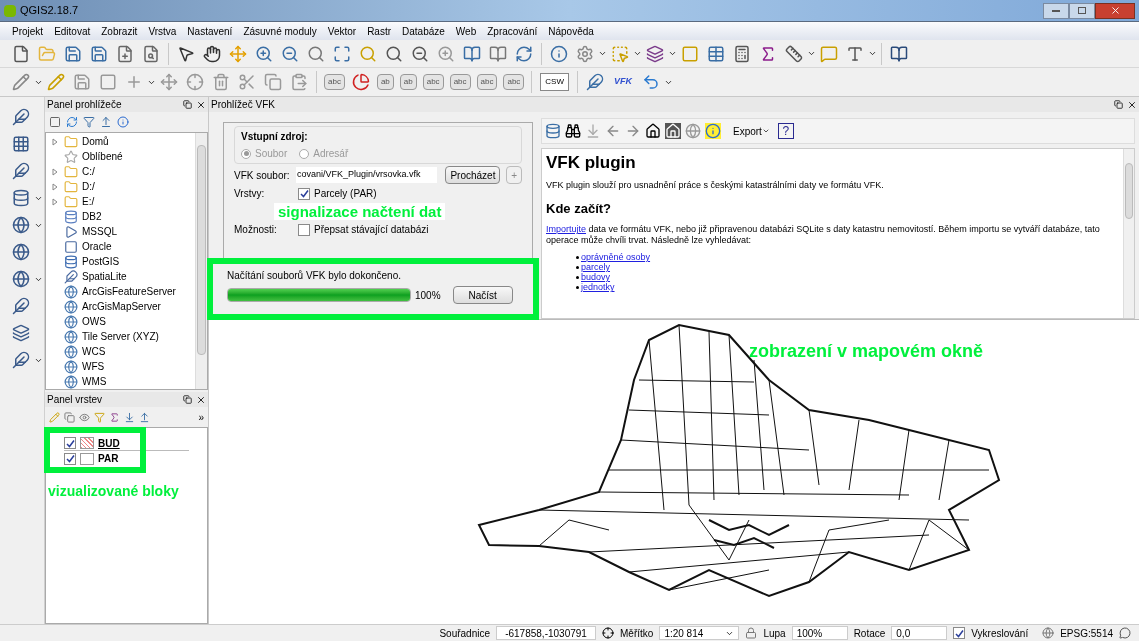 The height and width of the screenshot is (641, 1139). Describe the element at coordinates (102, 156) in the screenshot. I see `browser-item: Oblíbené` at that location.